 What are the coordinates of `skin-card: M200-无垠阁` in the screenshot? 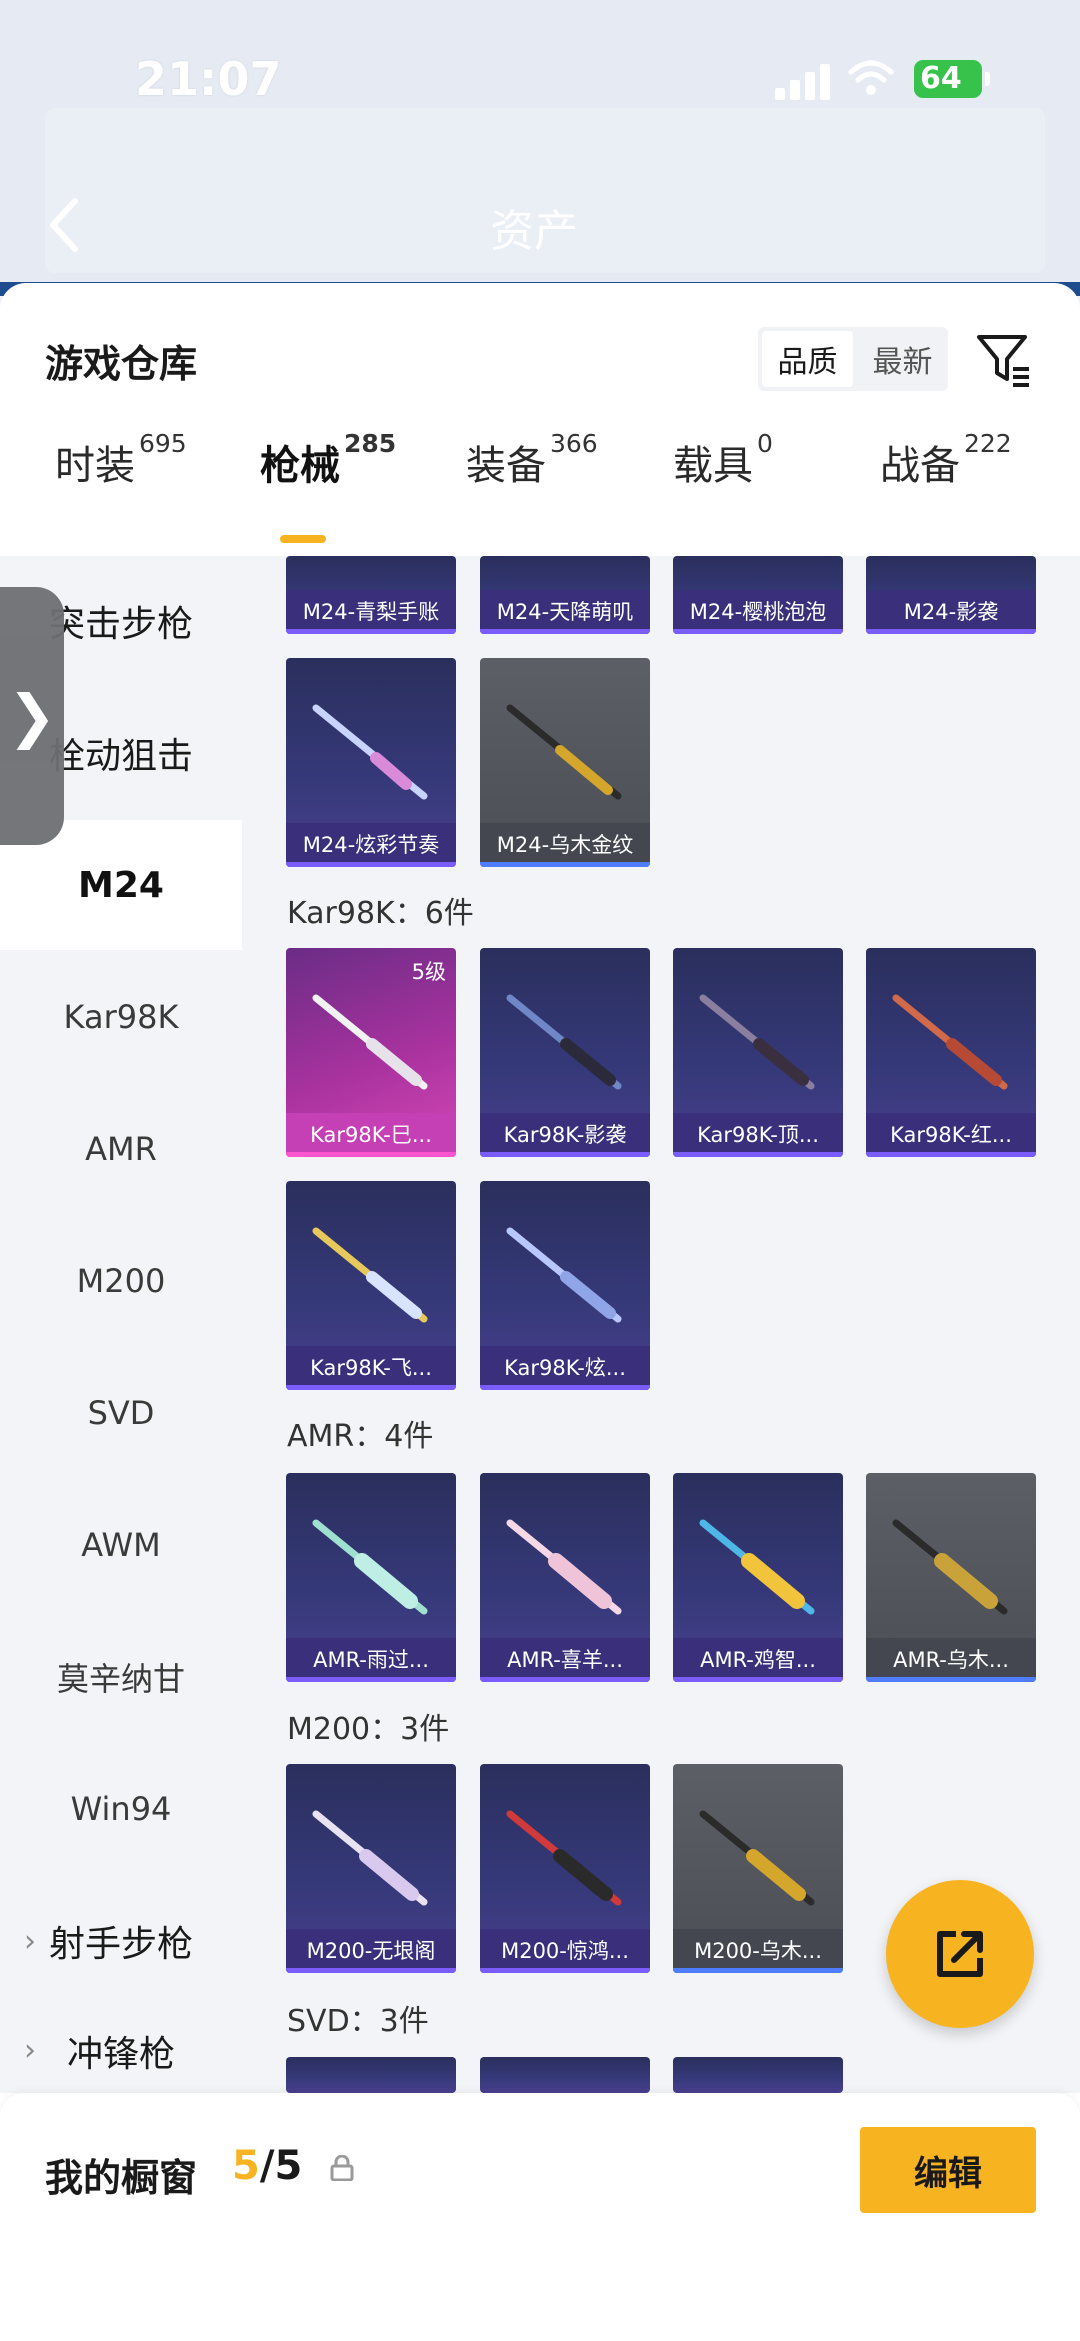 It's located at (371, 1868).